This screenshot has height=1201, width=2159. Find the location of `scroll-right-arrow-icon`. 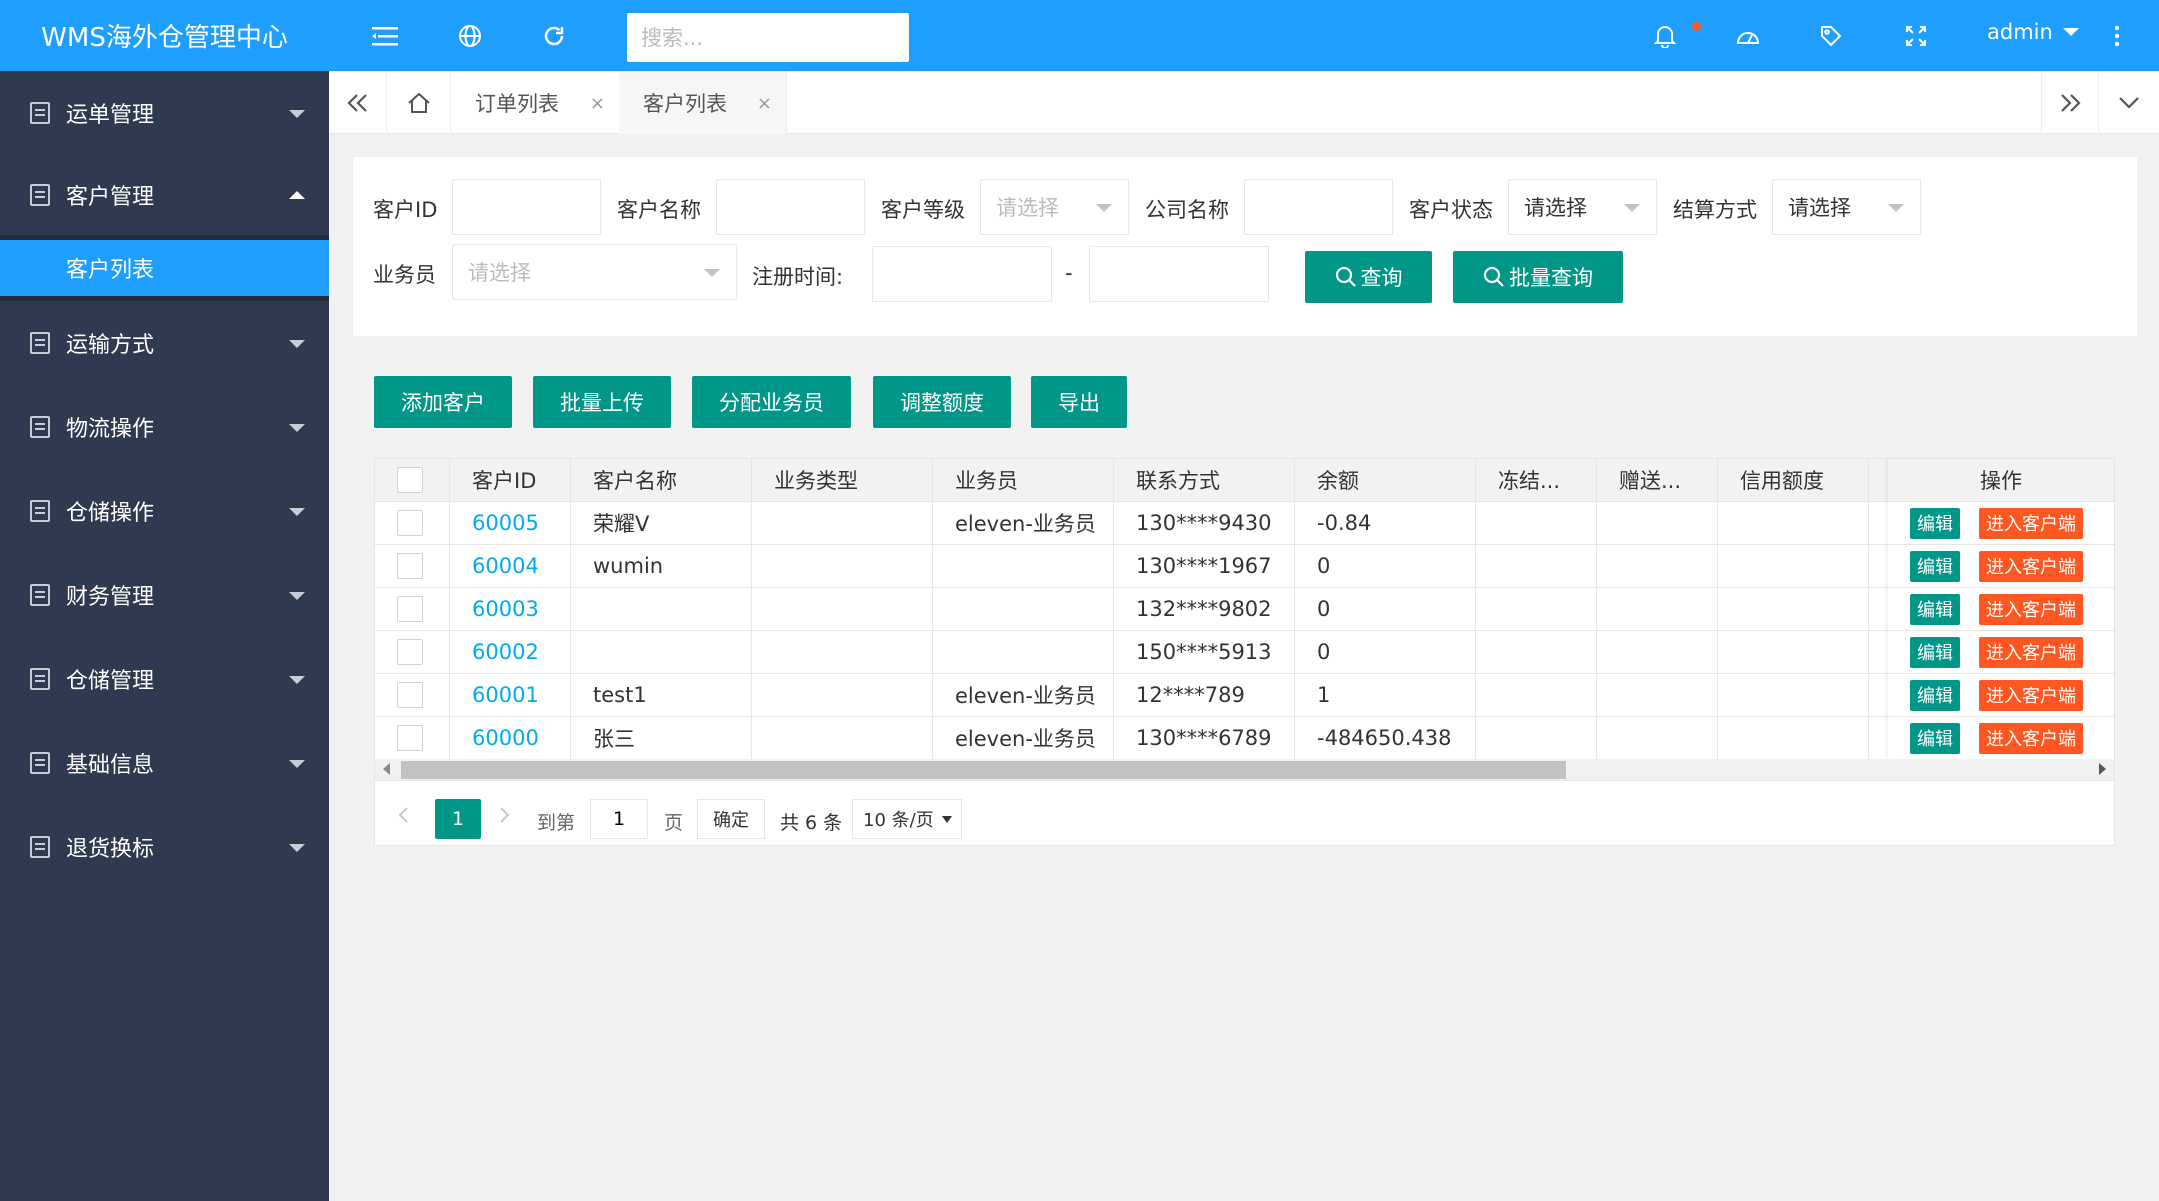

scroll-right-arrow-icon is located at coordinates (2102, 769).